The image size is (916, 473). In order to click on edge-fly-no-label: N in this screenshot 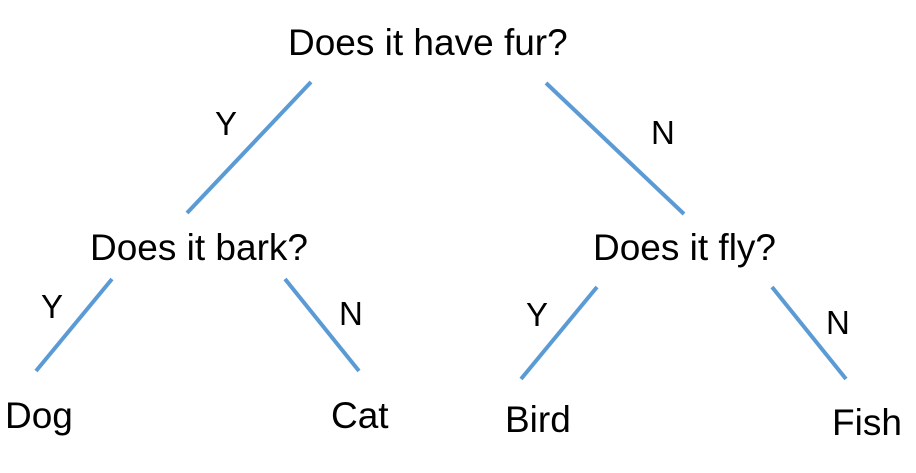, I will do `click(838, 322)`.